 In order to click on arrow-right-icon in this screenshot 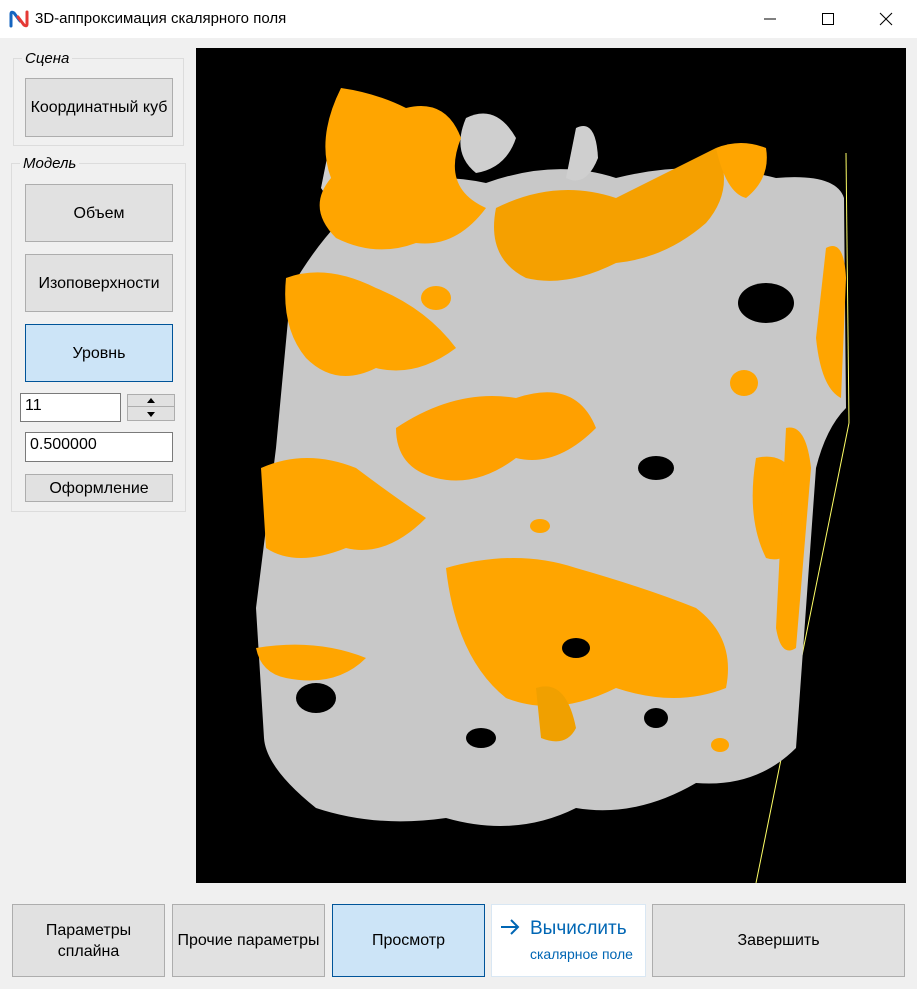, I will do `click(510, 927)`.